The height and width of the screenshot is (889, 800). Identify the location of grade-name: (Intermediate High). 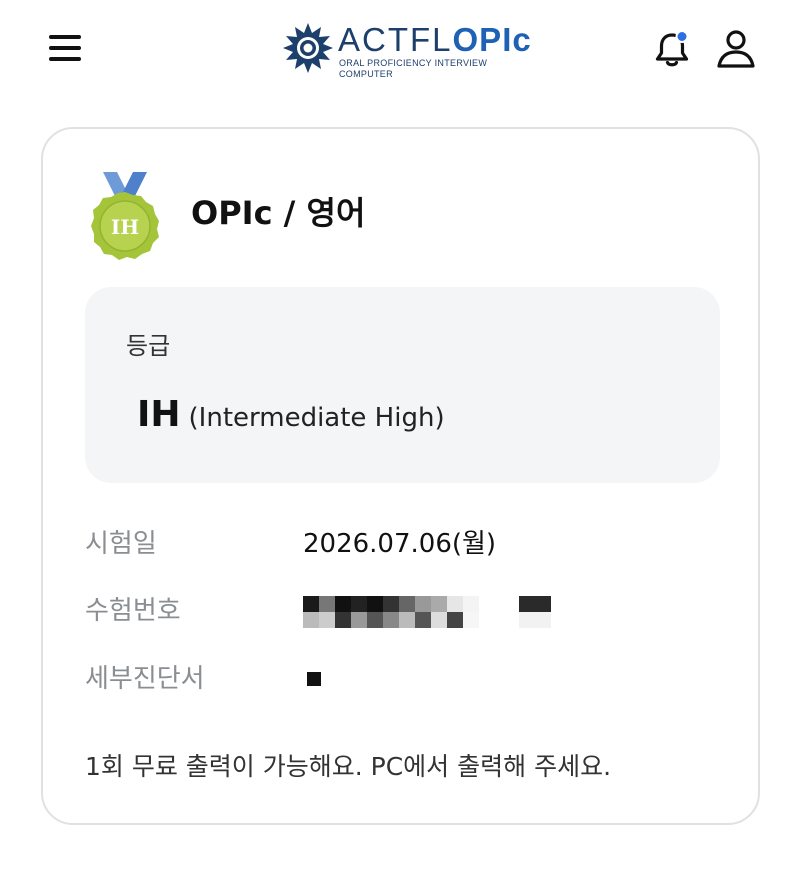
(316, 418).